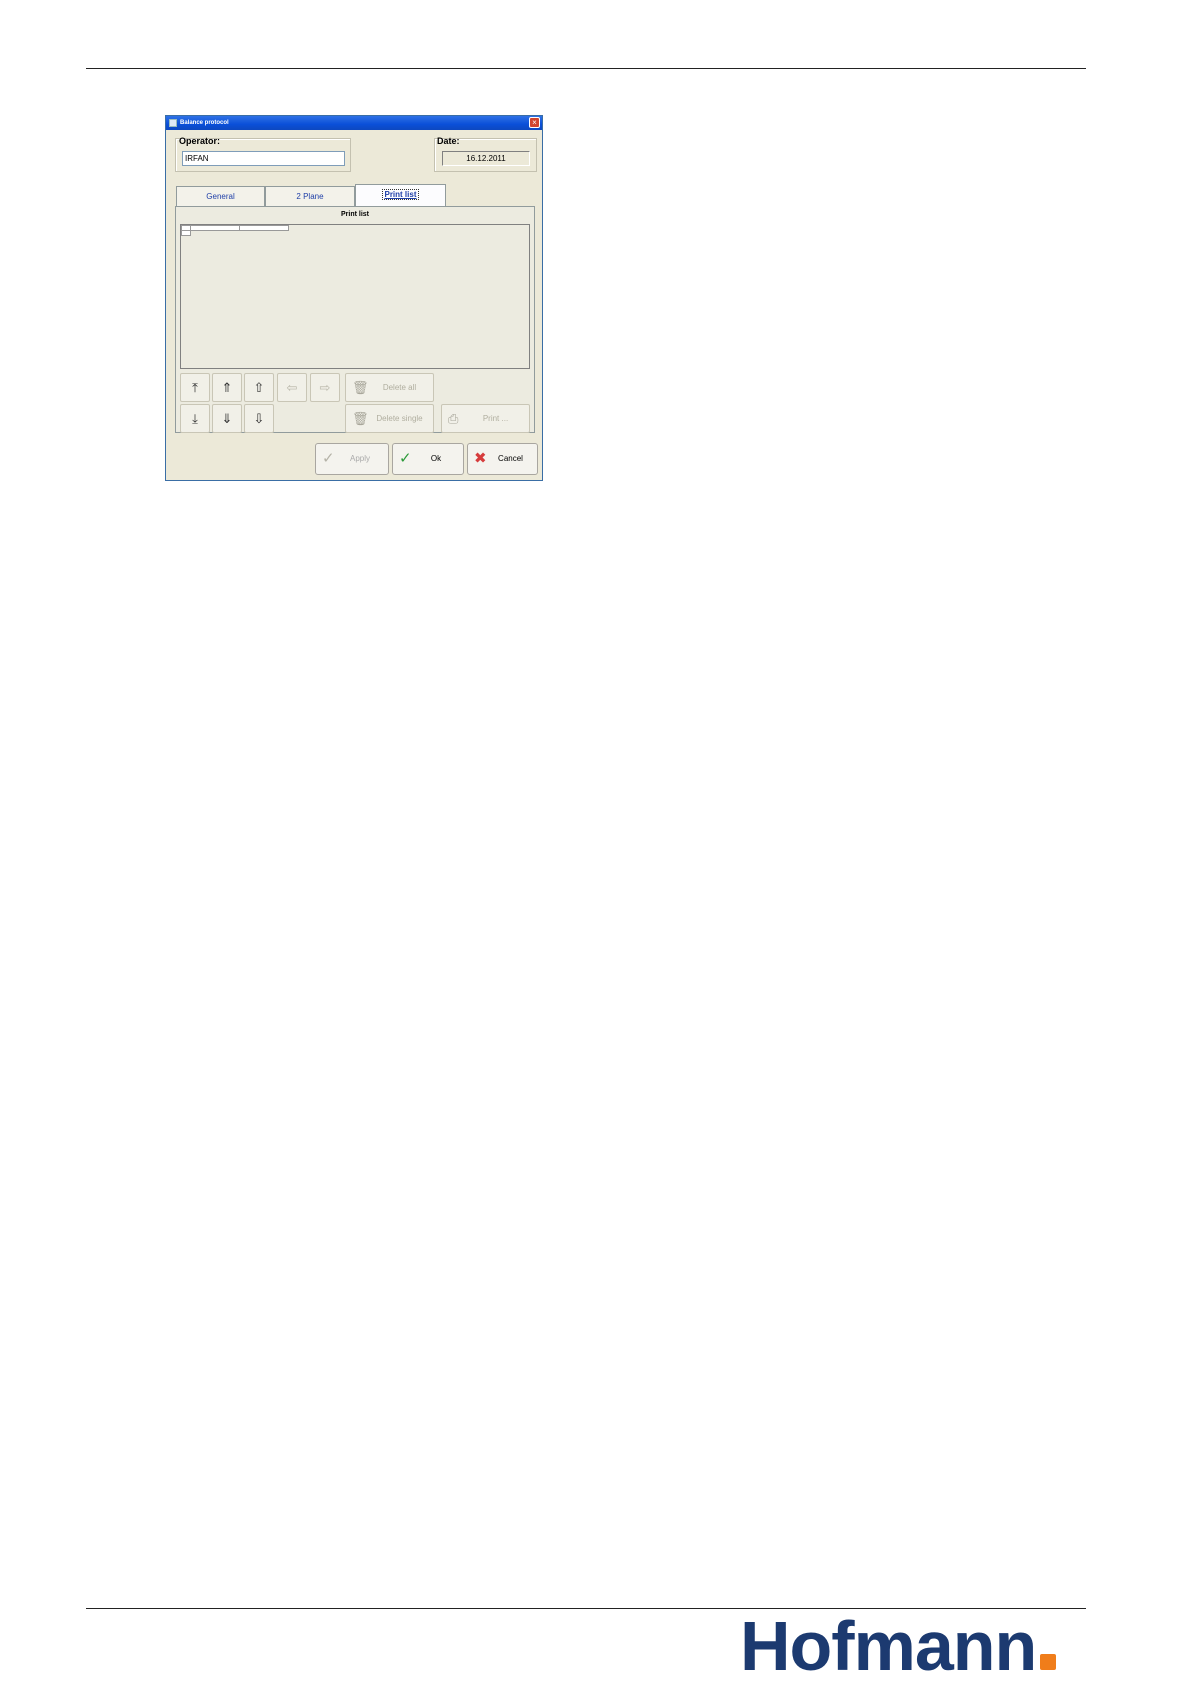  What do you see at coordinates (1048, 1662) in the screenshot?
I see `logo-dot-icon` at bounding box center [1048, 1662].